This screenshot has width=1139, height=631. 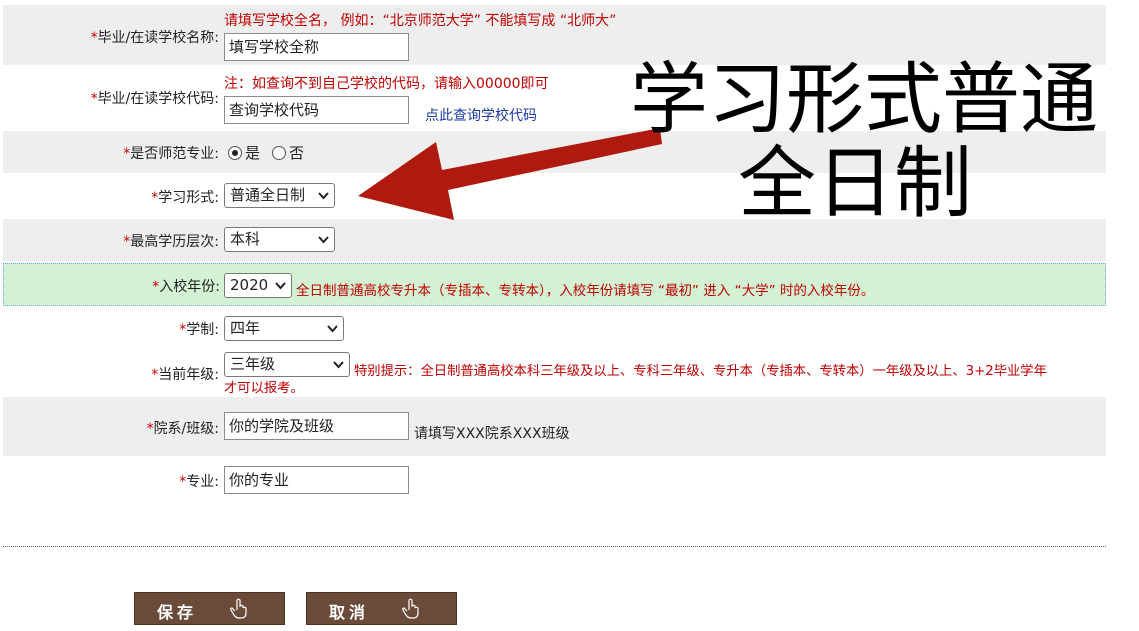 What do you see at coordinates (154, 38) in the screenshot?
I see `school-name-label: *毕业/在读学校名称:` at bounding box center [154, 38].